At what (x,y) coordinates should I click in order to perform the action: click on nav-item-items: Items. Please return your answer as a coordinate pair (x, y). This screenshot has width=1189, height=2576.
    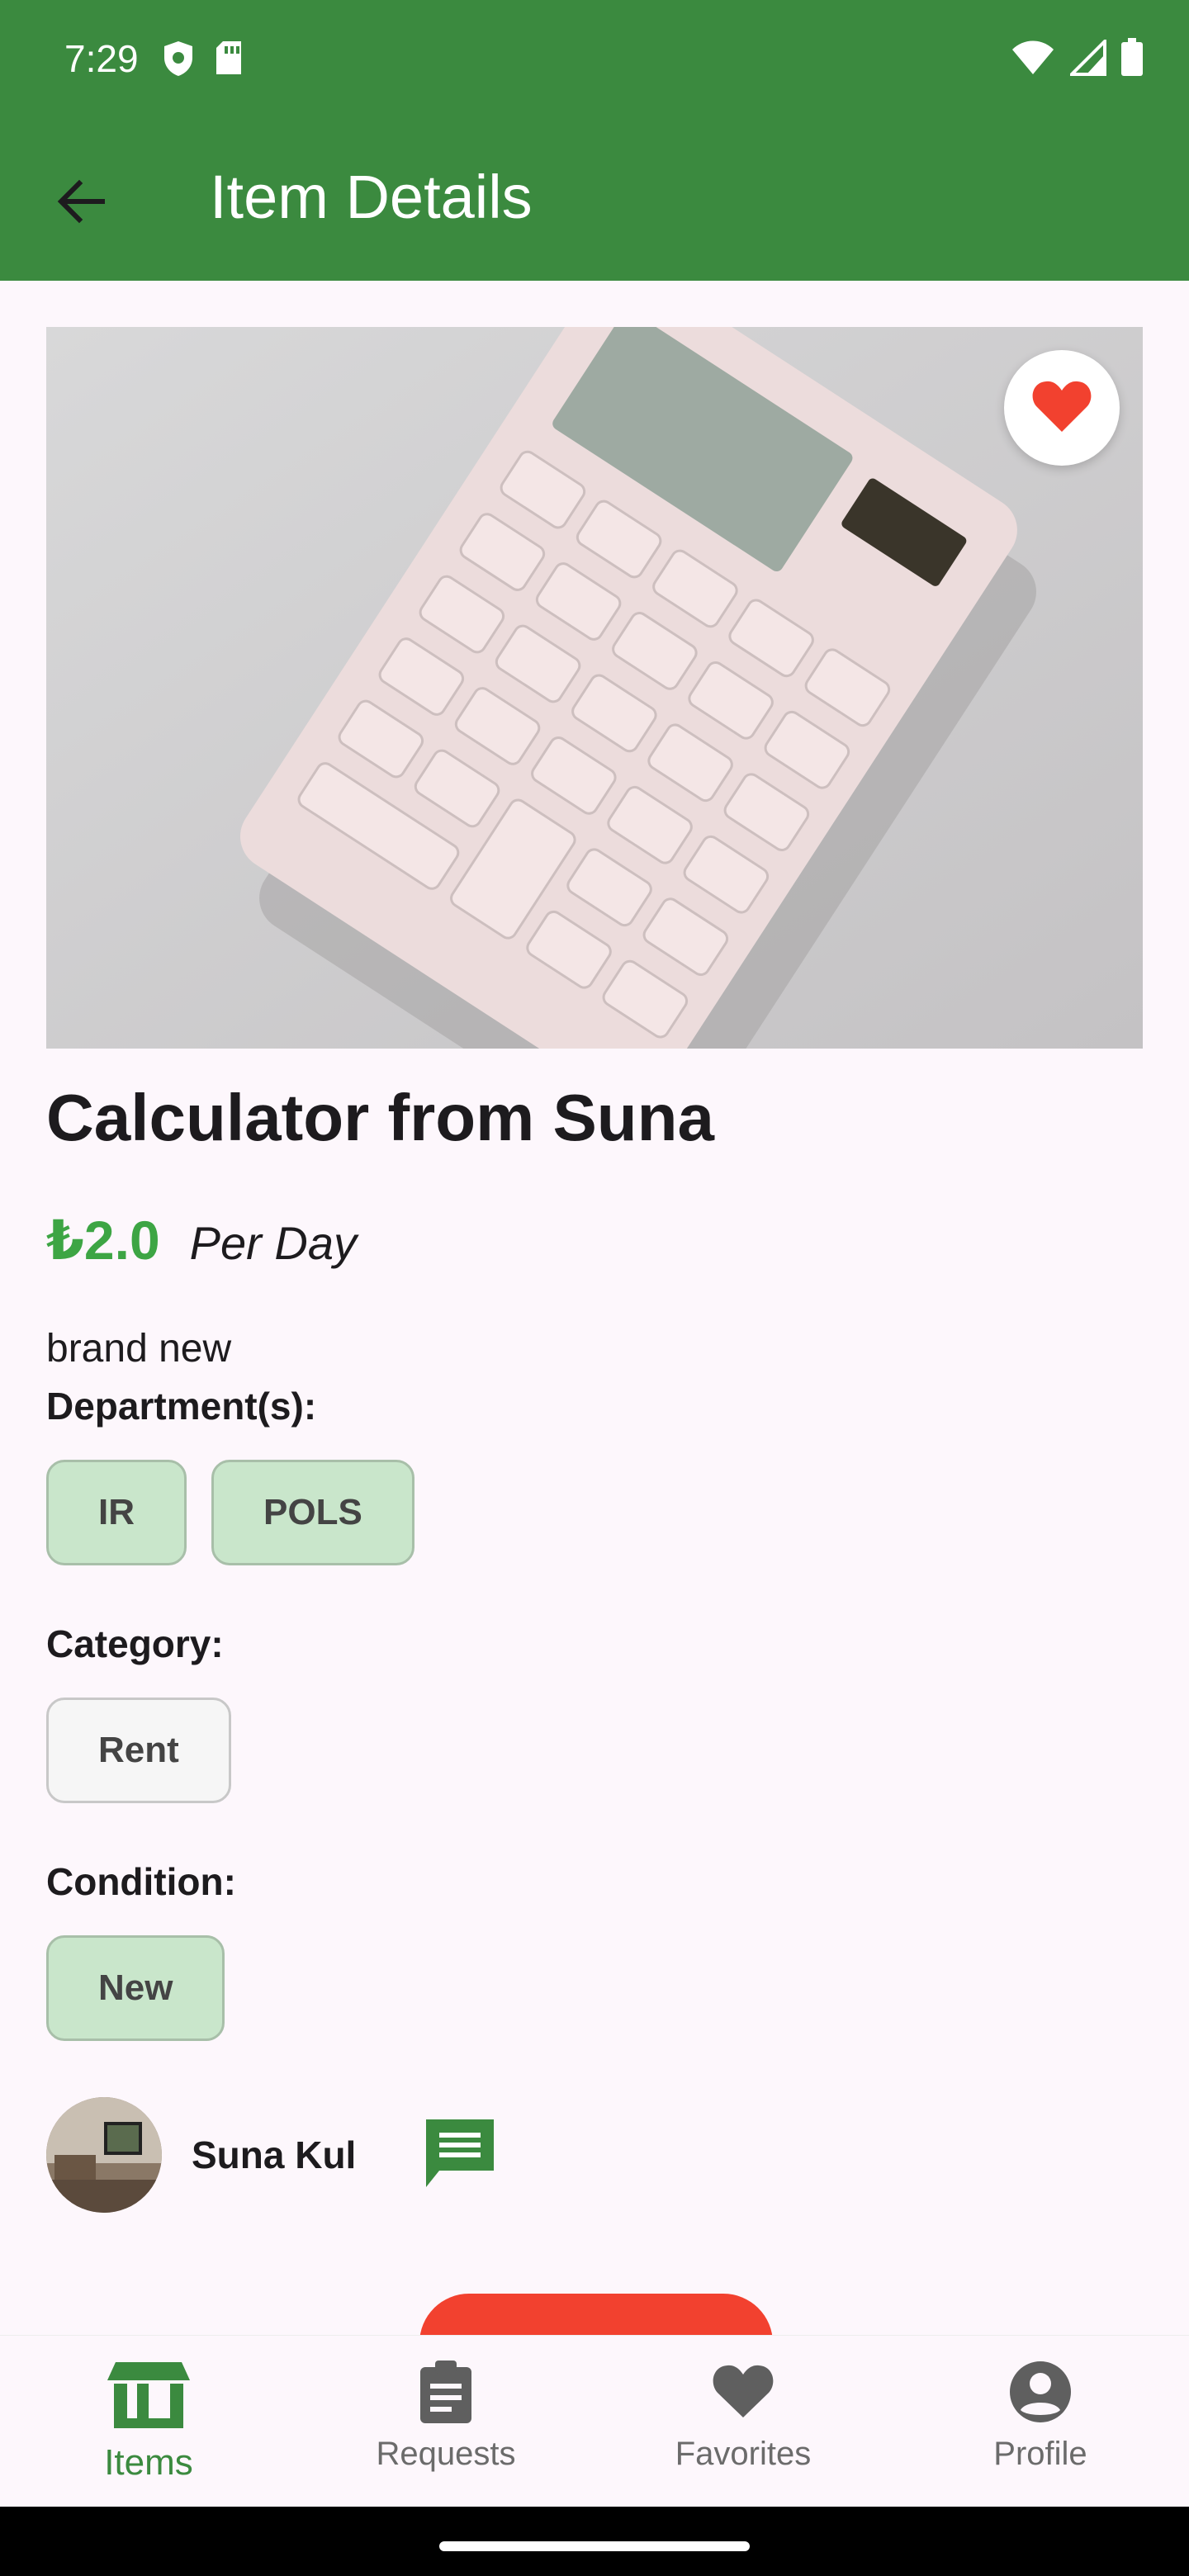
    Looking at the image, I should click on (148, 2421).